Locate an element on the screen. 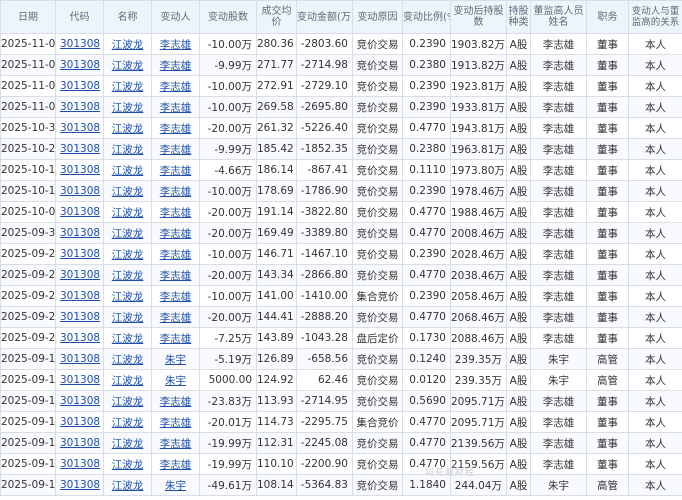 The height and width of the screenshot is (500, 682). header-share-type: 持股种类 is located at coordinates (518, 17).